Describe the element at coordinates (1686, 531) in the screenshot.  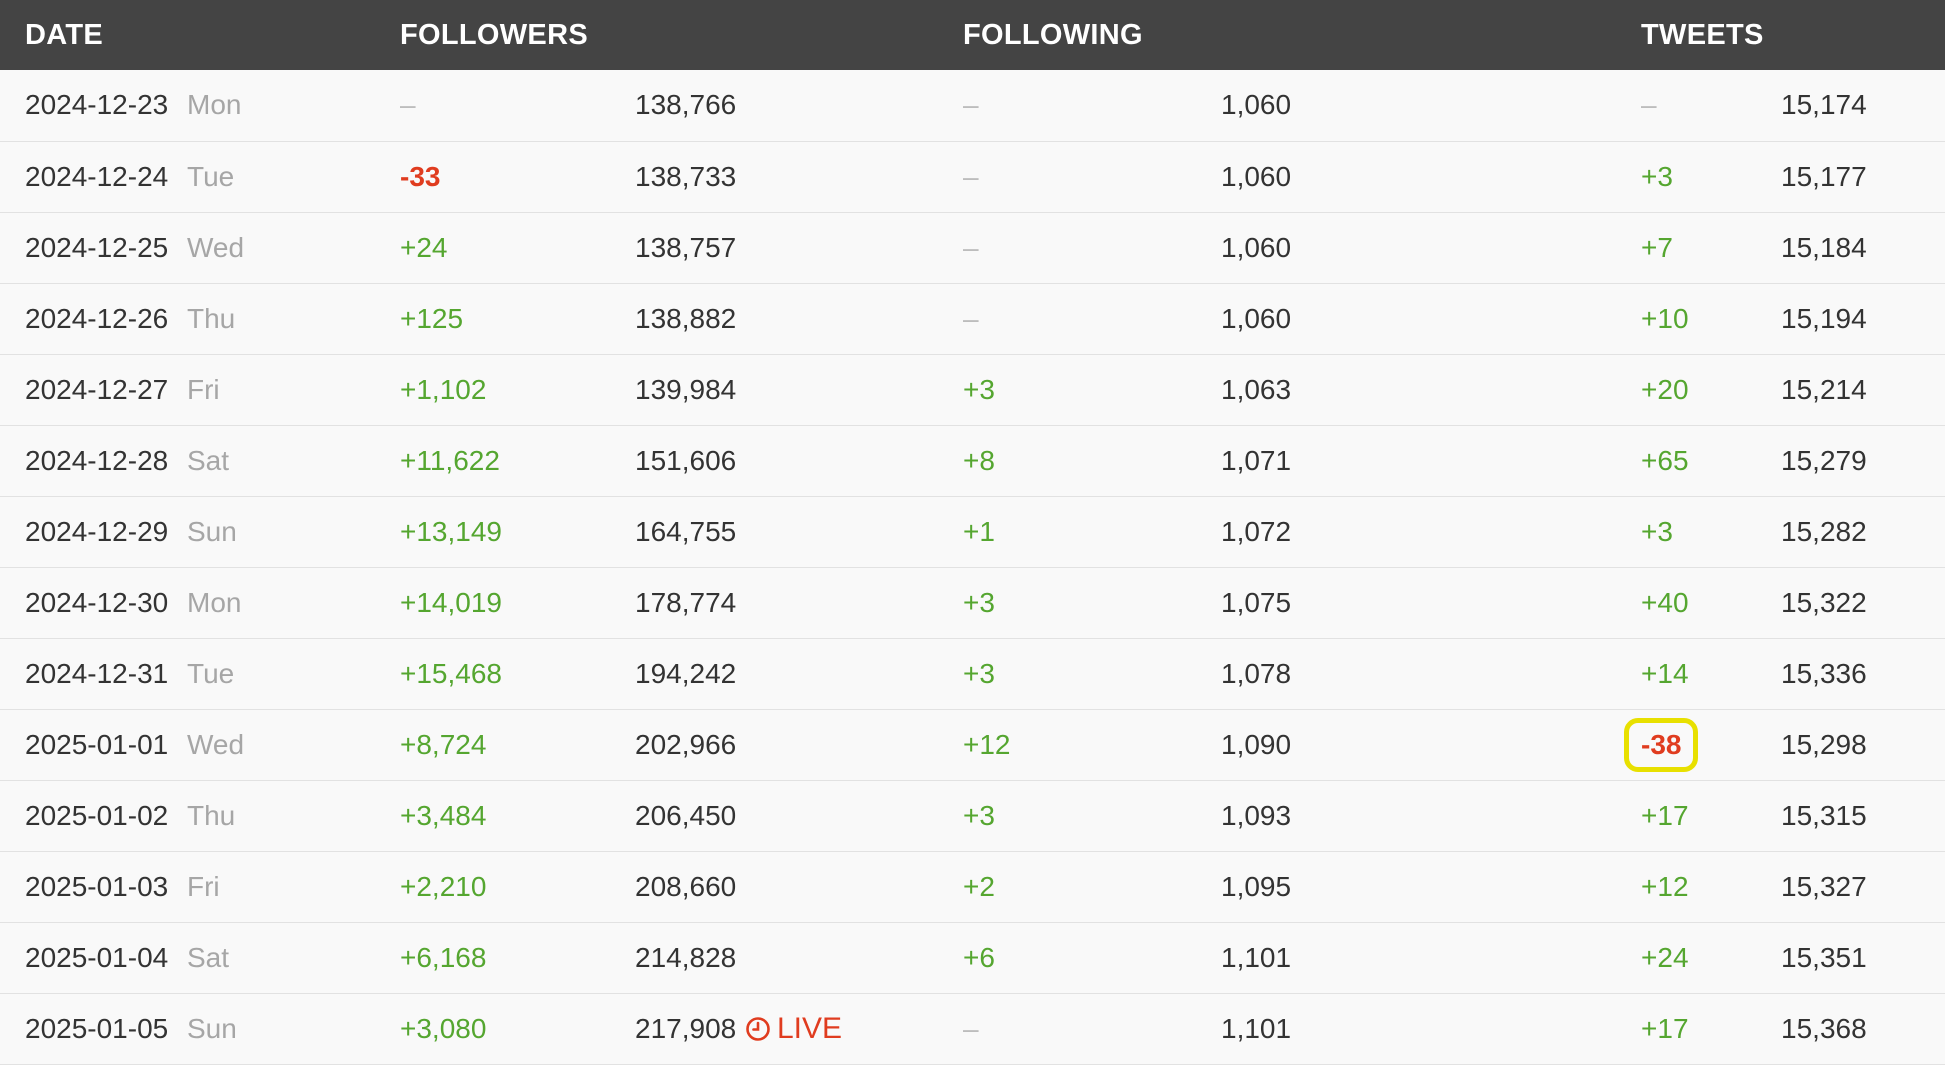
I see `tweets-delta-cell: +3` at that location.